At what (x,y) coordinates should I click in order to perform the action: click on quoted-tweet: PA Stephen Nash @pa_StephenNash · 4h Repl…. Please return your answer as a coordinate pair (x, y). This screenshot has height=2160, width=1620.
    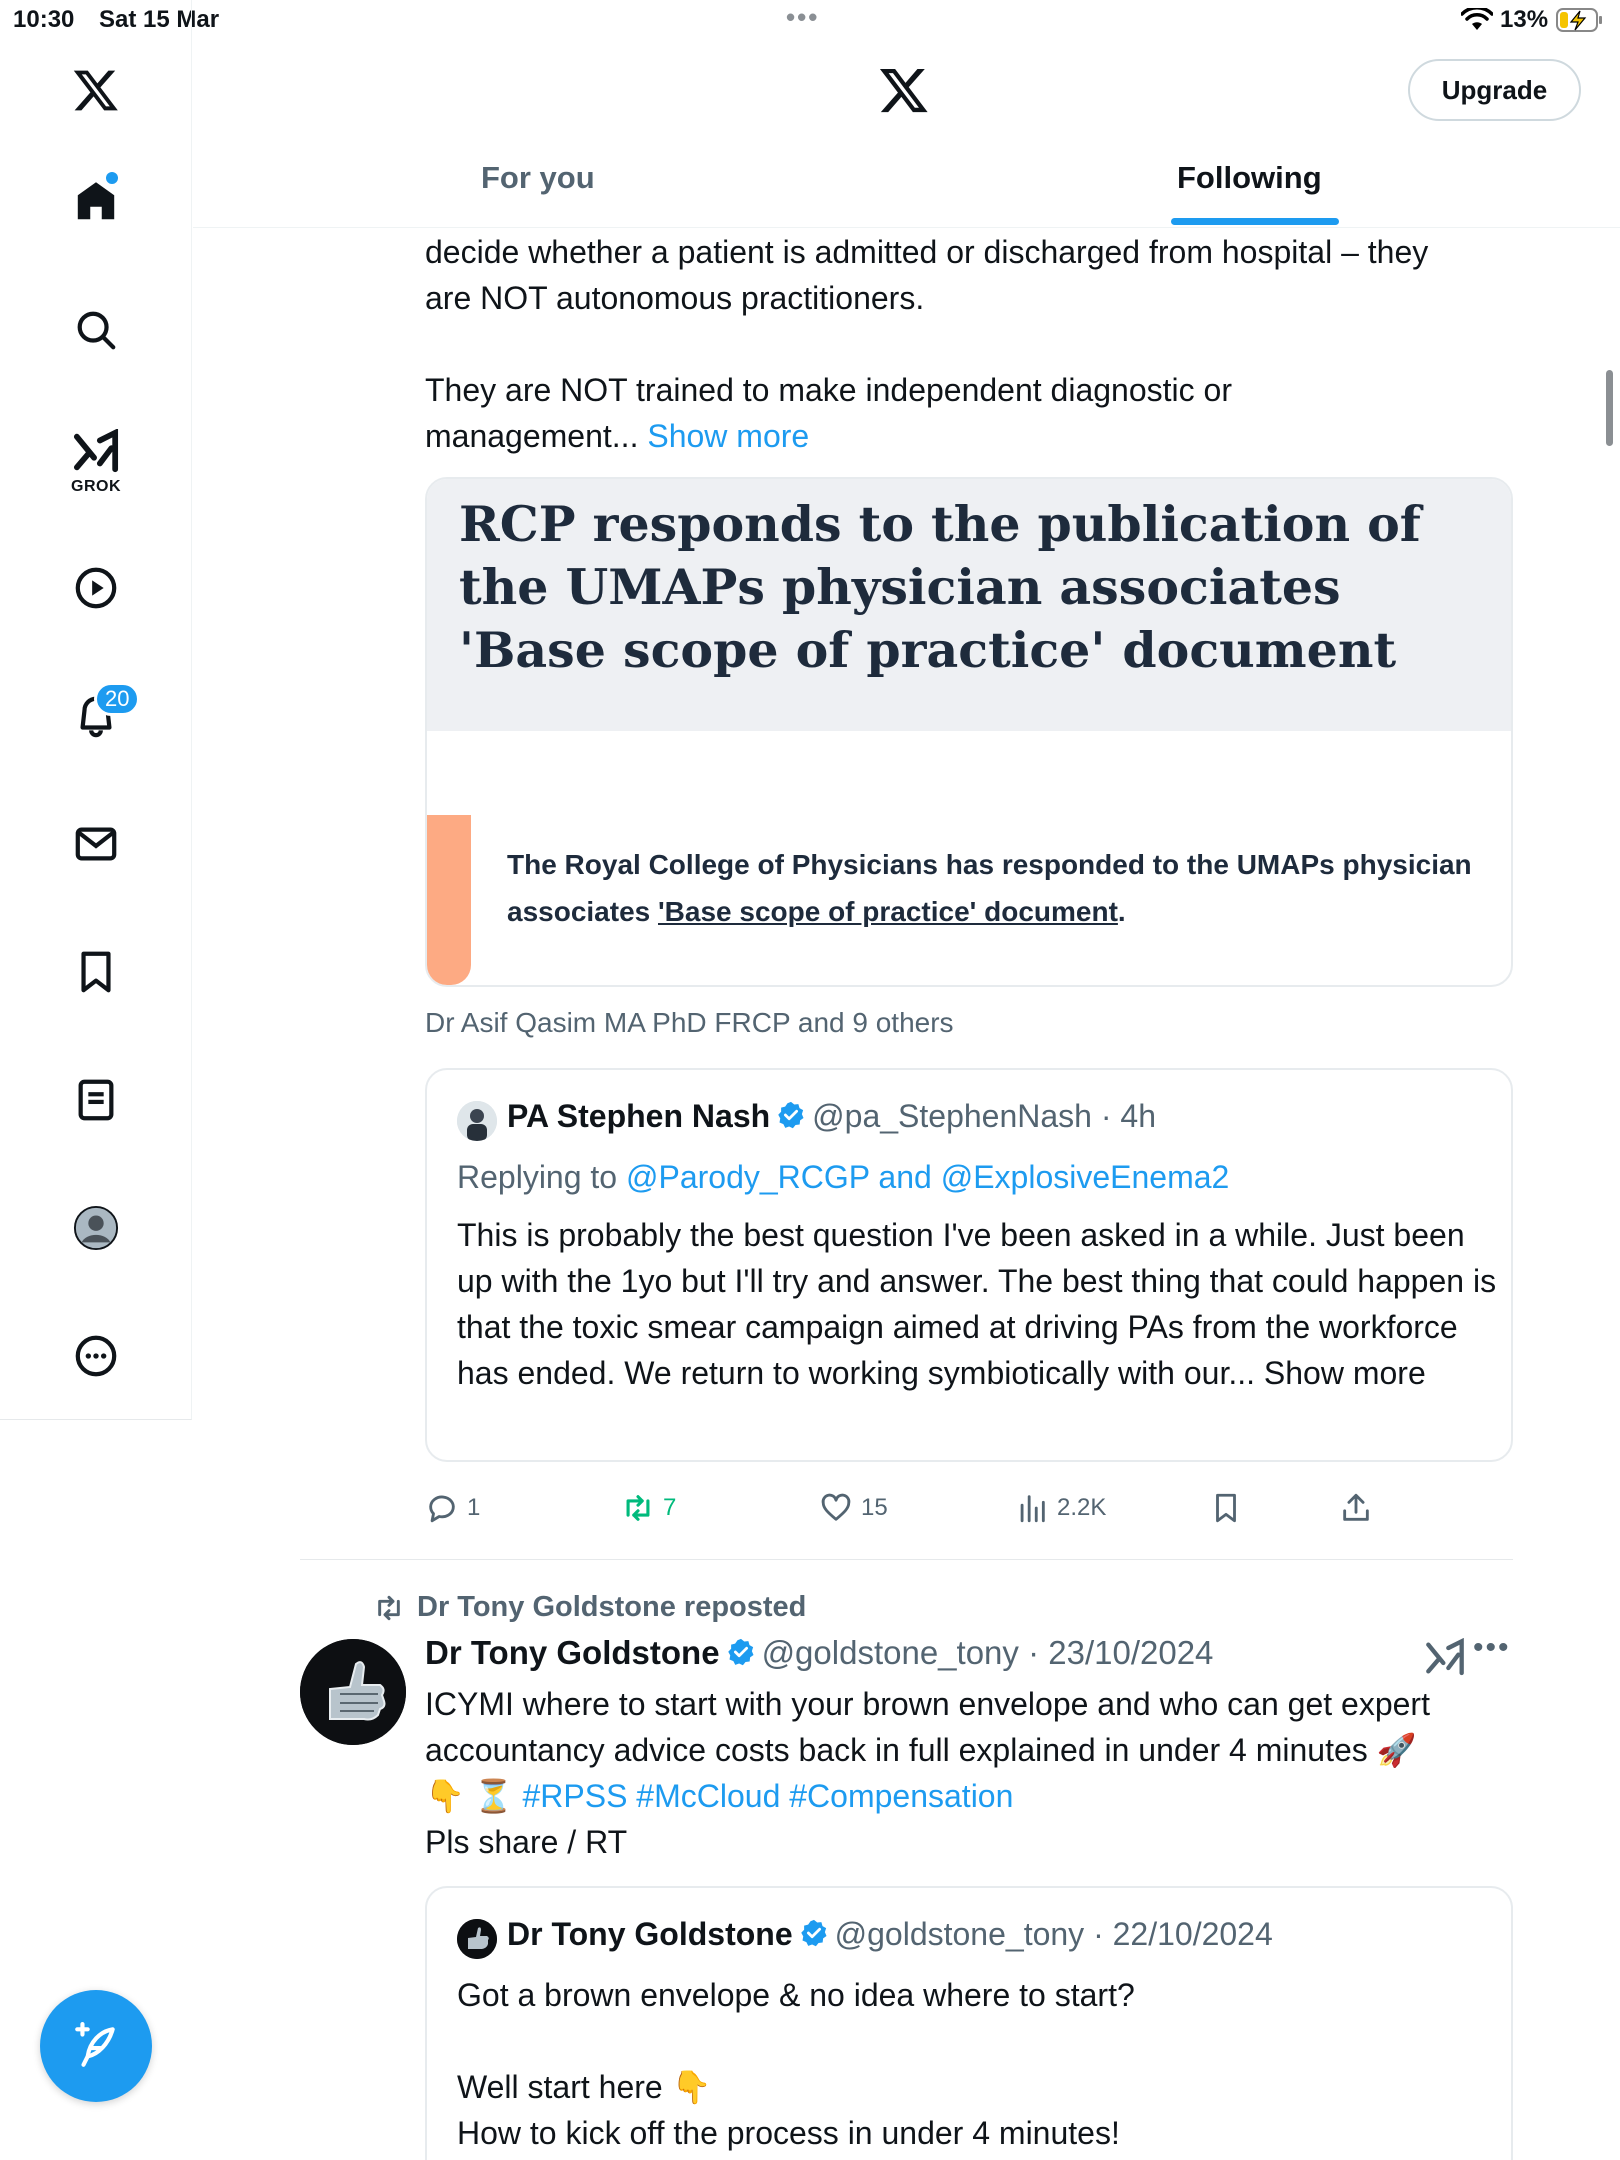
    Looking at the image, I should click on (969, 1265).